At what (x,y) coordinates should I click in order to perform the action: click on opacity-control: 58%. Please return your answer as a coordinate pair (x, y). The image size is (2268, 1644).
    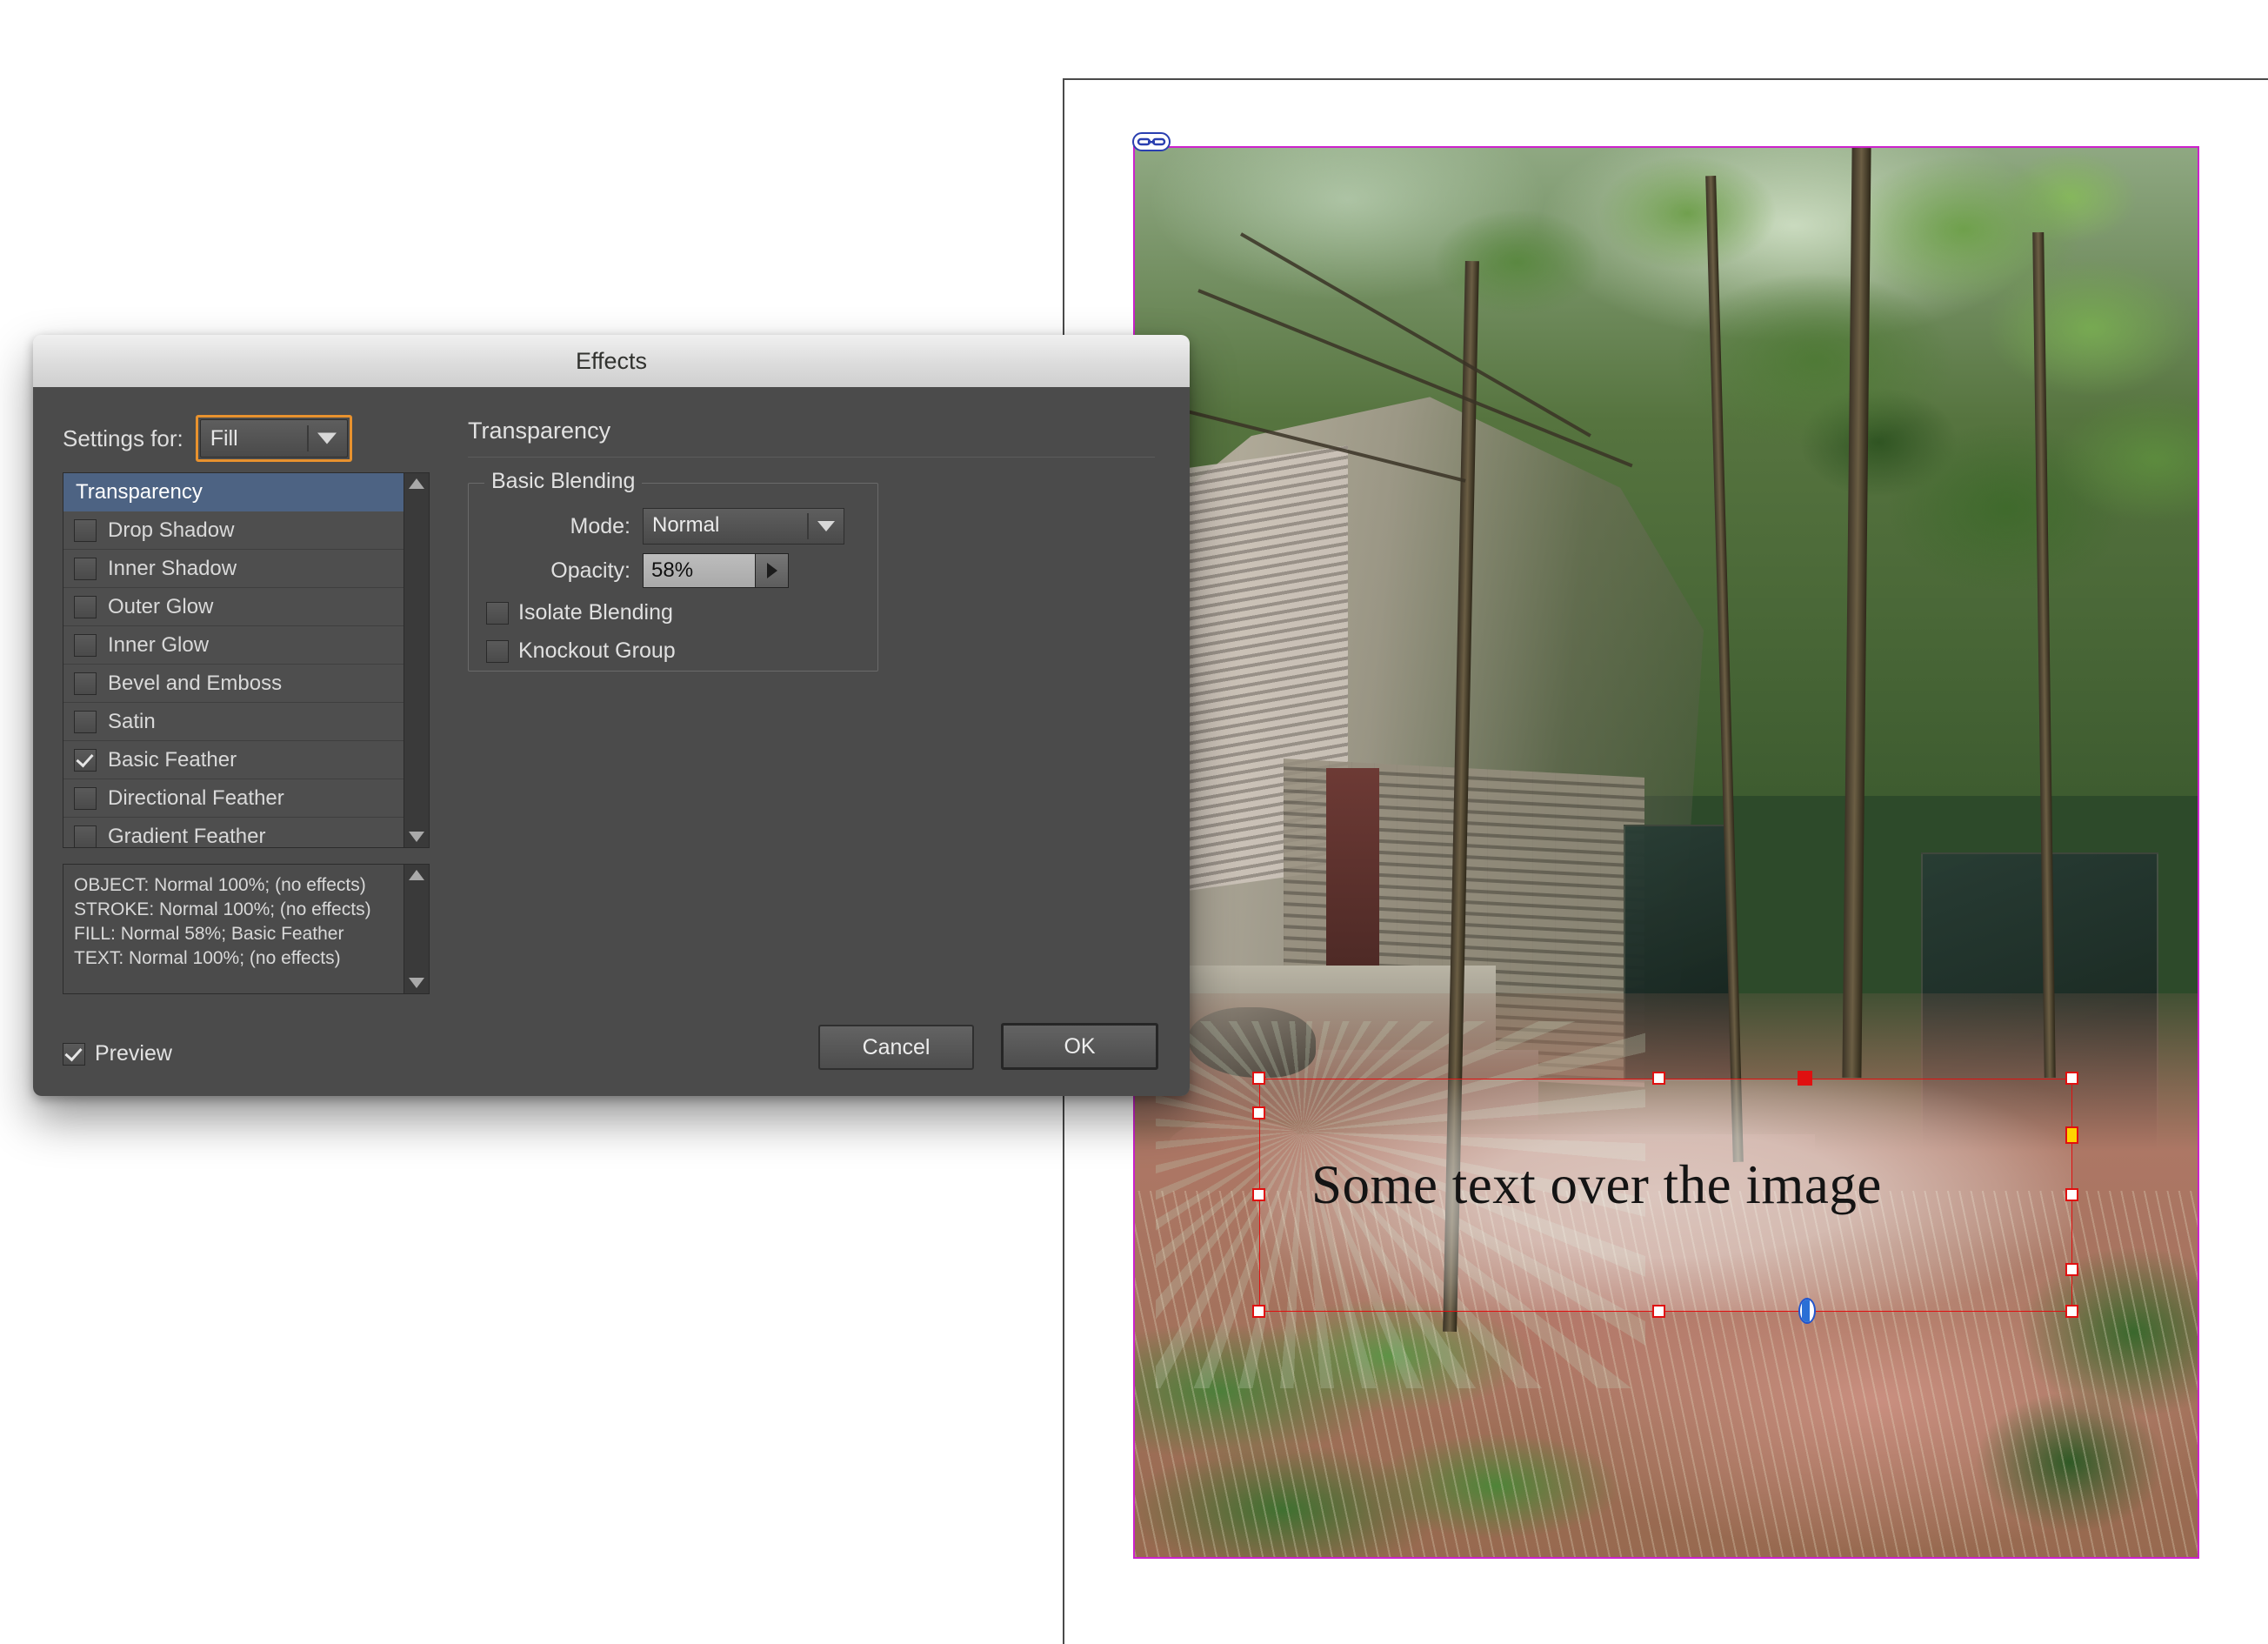
    Looking at the image, I should click on (716, 570).